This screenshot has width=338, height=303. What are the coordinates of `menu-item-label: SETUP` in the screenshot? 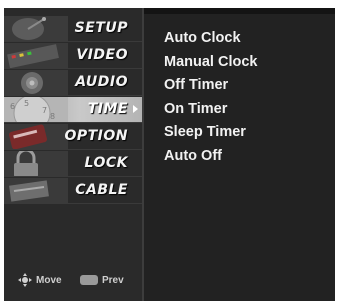 It's located at (101, 28).